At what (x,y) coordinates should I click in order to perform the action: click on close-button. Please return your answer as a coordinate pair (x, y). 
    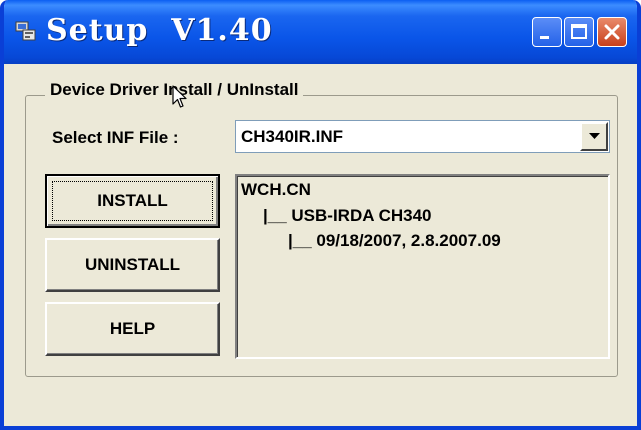
    Looking at the image, I should click on (612, 32).